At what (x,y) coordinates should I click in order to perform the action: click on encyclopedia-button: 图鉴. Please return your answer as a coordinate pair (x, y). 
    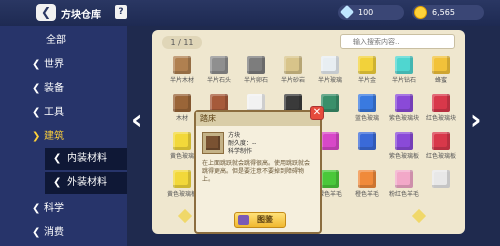
    Looking at the image, I should click on (260, 220).